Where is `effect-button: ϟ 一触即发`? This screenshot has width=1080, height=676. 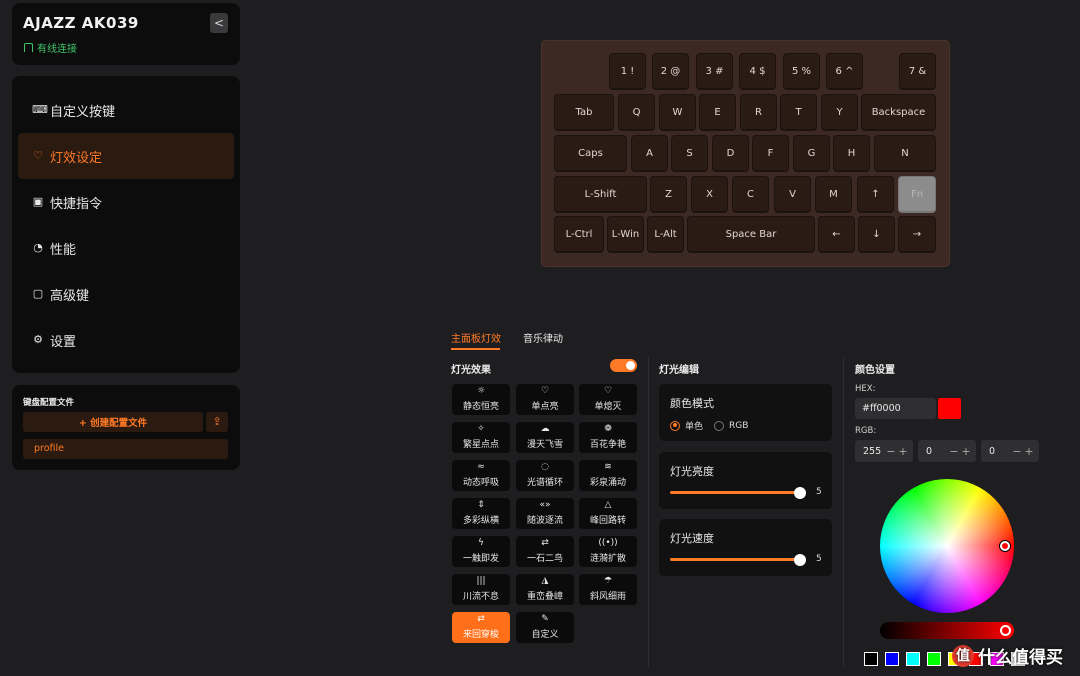
effect-button: ϟ 一触即发 is located at coordinates (481, 551).